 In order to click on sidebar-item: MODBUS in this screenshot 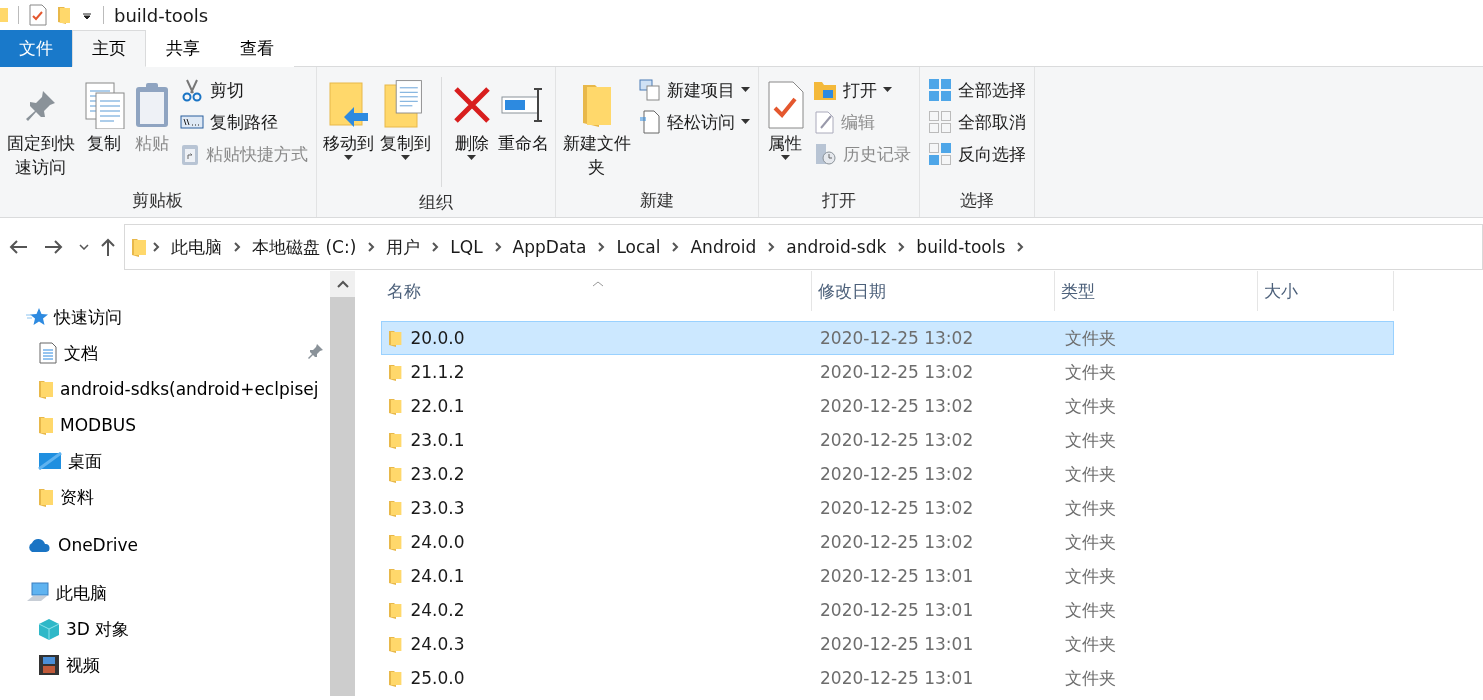, I will do `click(165, 425)`.